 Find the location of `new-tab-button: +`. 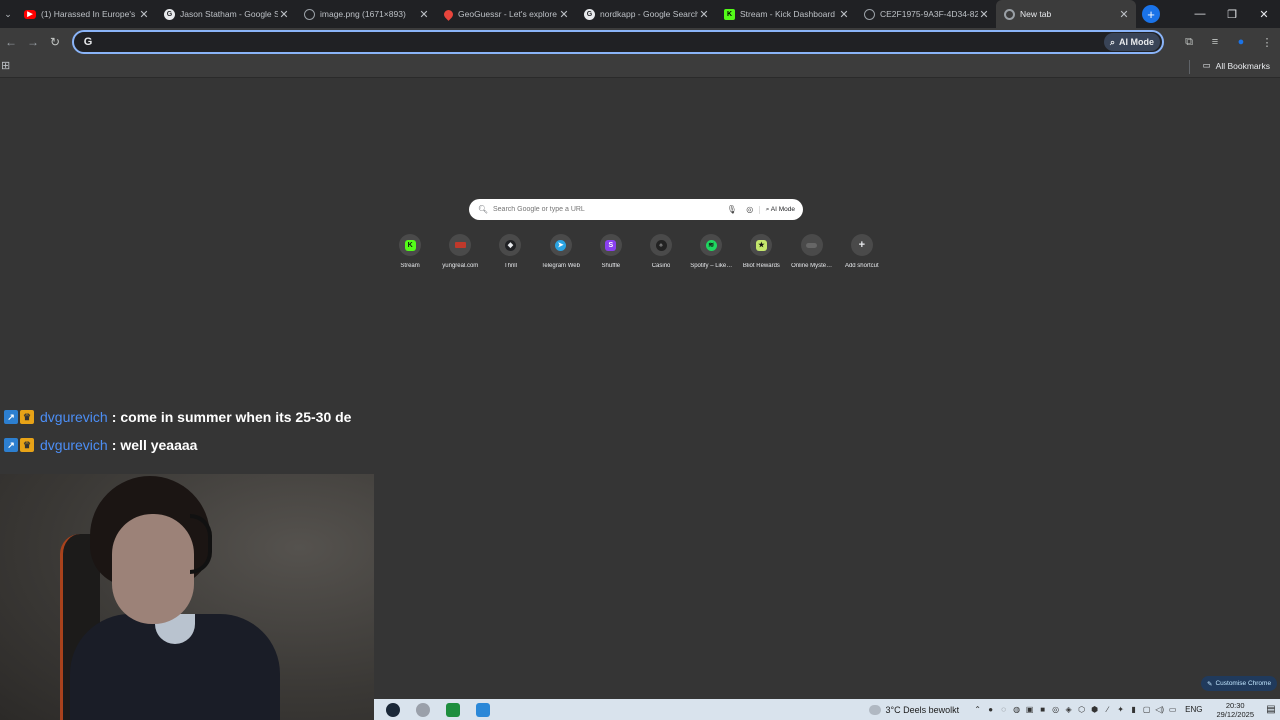

new-tab-button: + is located at coordinates (1151, 14).